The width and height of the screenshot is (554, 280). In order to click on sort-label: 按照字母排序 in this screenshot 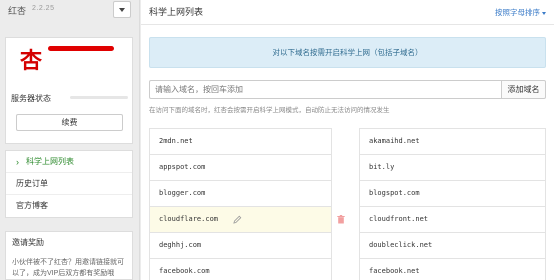, I will do `click(517, 12)`.